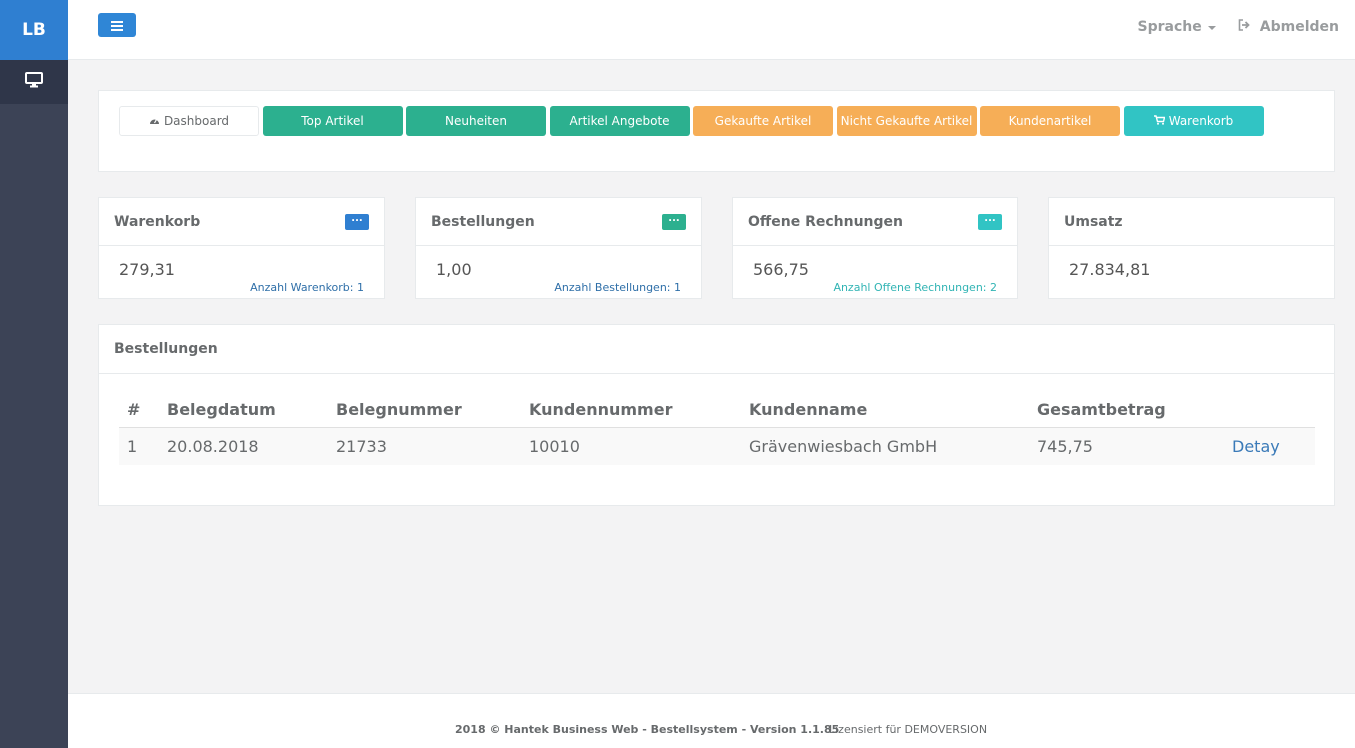 Image resolution: width=1355 pixels, height=748 pixels. I want to click on cell-doc-number: 21733, so click(424, 446).